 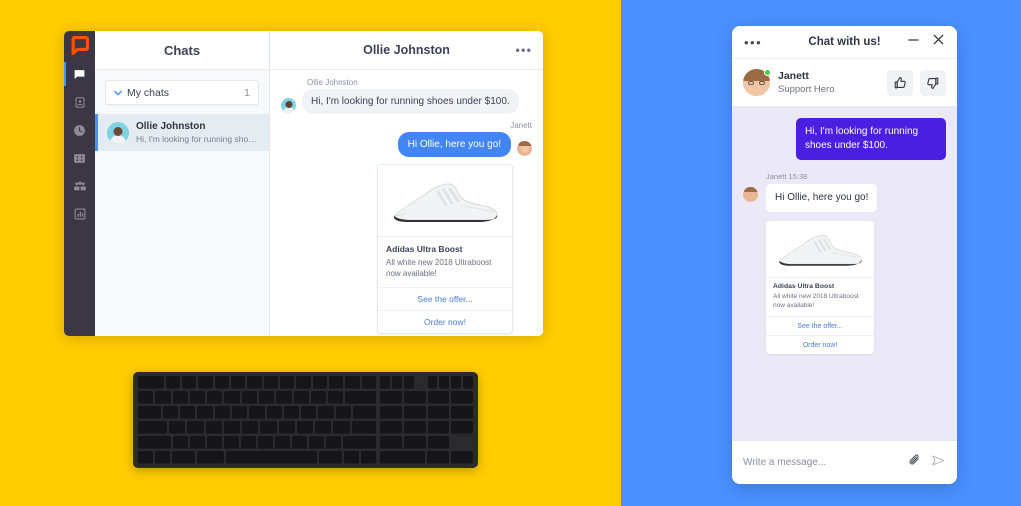 What do you see at coordinates (926, 42) in the screenshot?
I see `chat-widget-controls` at bounding box center [926, 42].